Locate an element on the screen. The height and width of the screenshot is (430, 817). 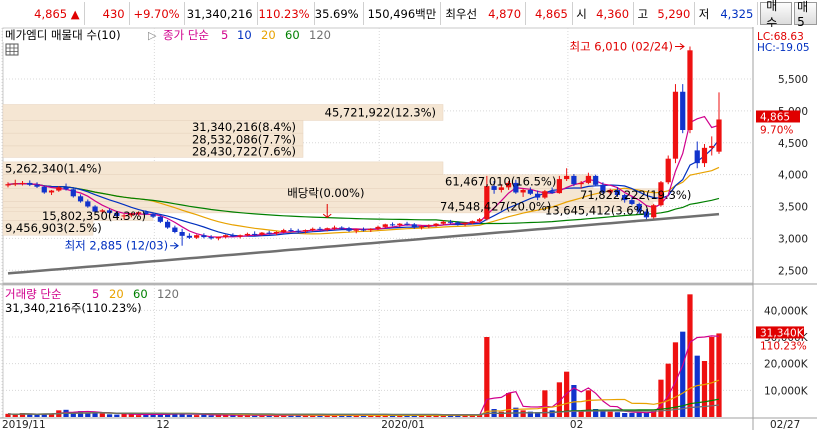
buy-button: 매수 is located at coordinates (776, 15).